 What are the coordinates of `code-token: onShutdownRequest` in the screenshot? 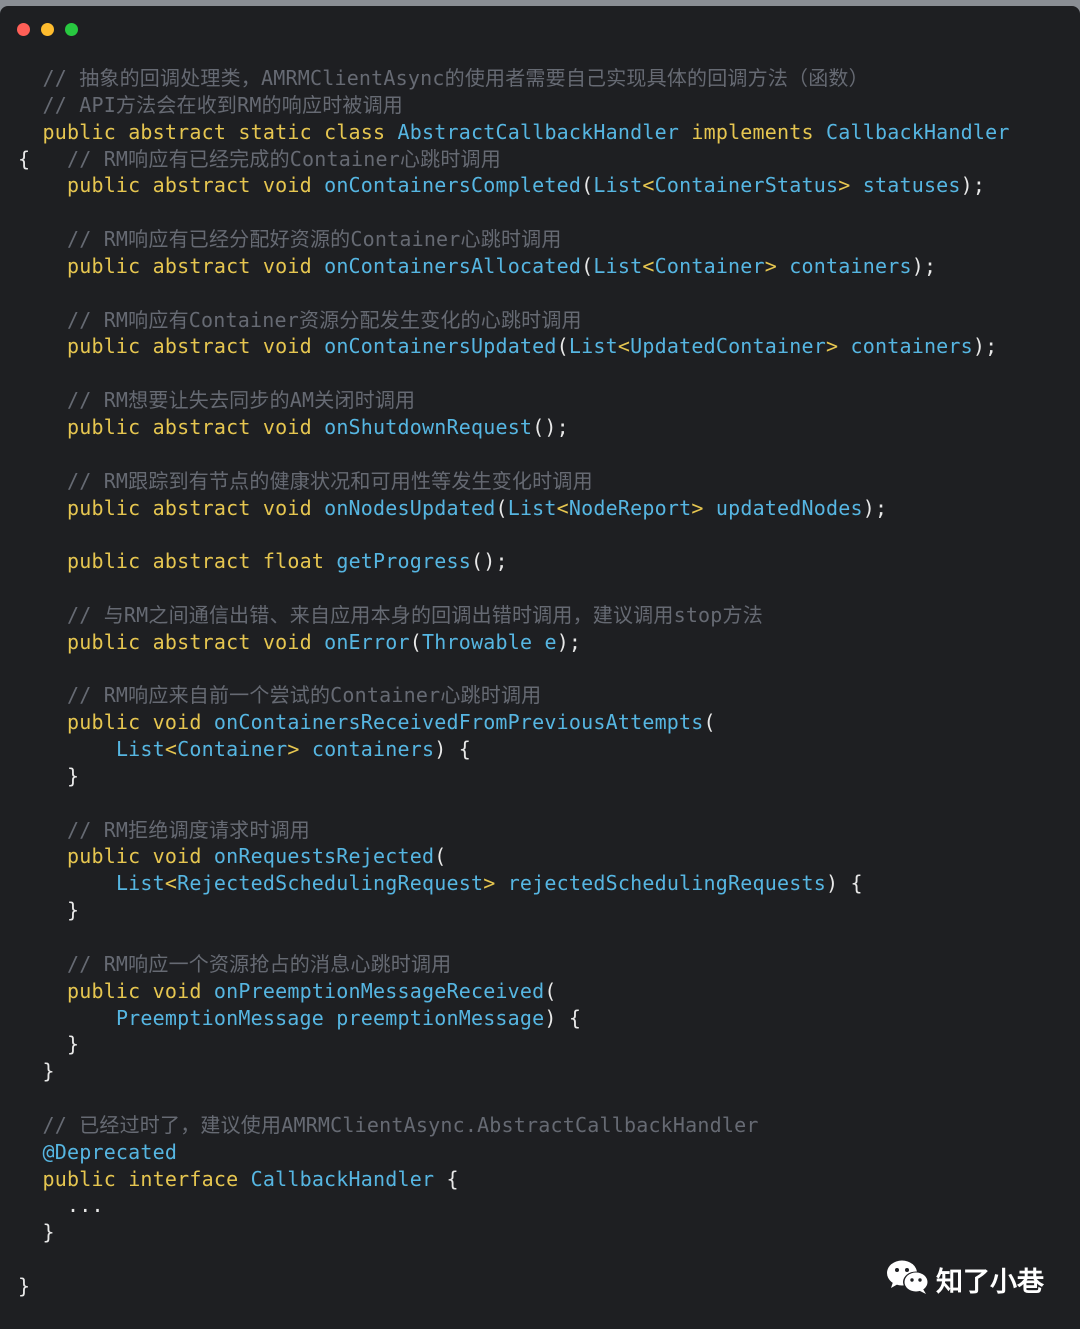 It's located at (428, 426).